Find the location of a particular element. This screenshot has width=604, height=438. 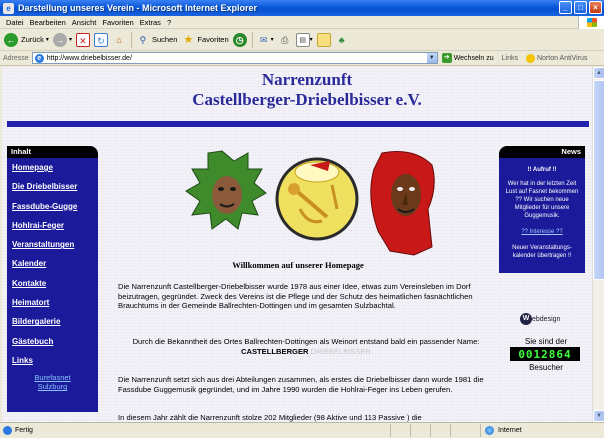

address-input: e http://www.driebelbisser.de/ ▼ is located at coordinates (234, 58).